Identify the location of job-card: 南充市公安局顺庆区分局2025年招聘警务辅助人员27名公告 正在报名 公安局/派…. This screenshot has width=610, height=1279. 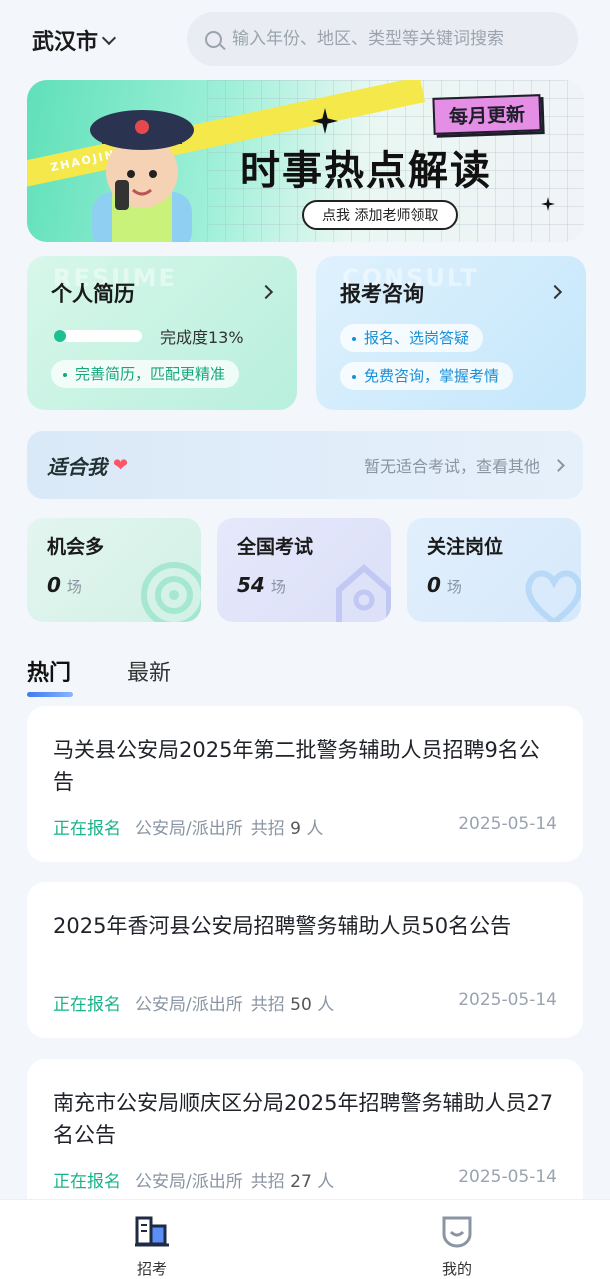
(305, 1137).